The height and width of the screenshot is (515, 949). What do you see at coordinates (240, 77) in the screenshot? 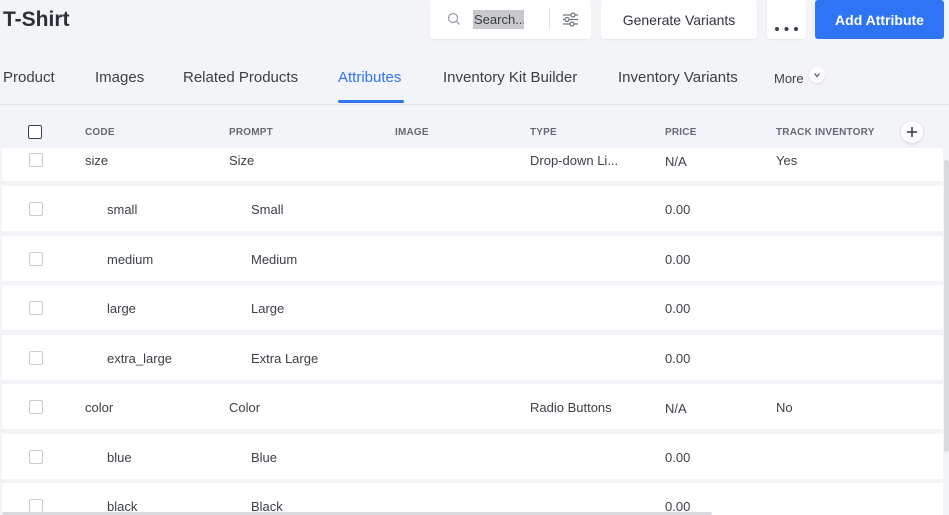
I see `tab-related-products: Related Products` at bounding box center [240, 77].